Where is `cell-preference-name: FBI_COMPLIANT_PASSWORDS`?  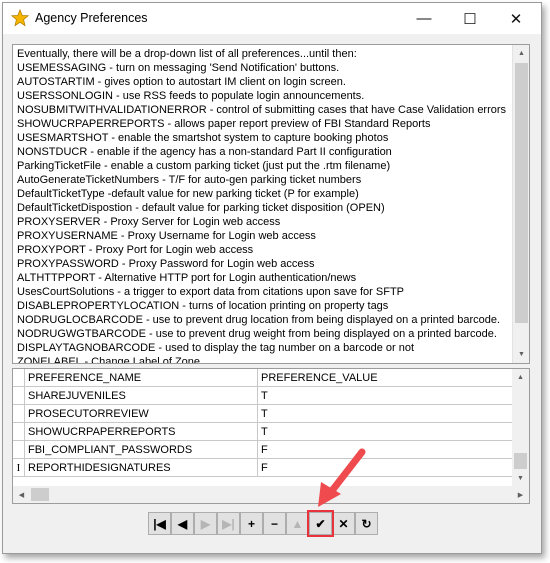
cell-preference-name: FBI_COMPLIANT_PASSWORDS is located at coordinates (141, 450).